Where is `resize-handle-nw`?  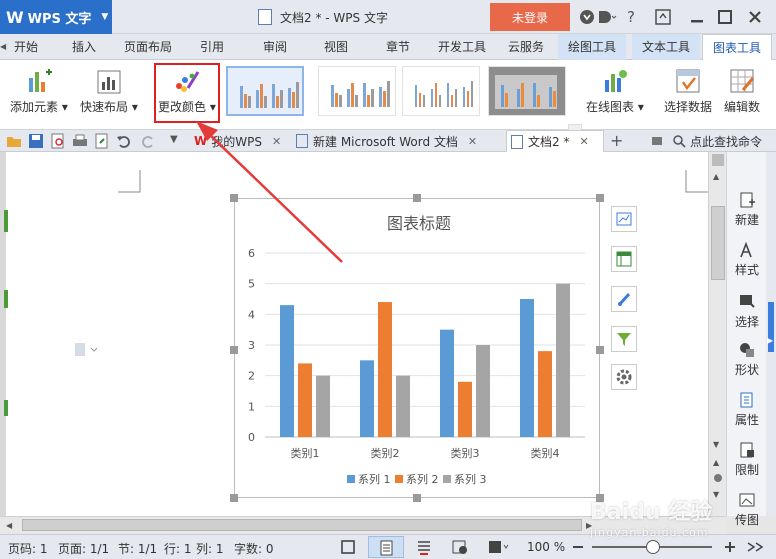
resize-handle-nw is located at coordinates (234, 198).